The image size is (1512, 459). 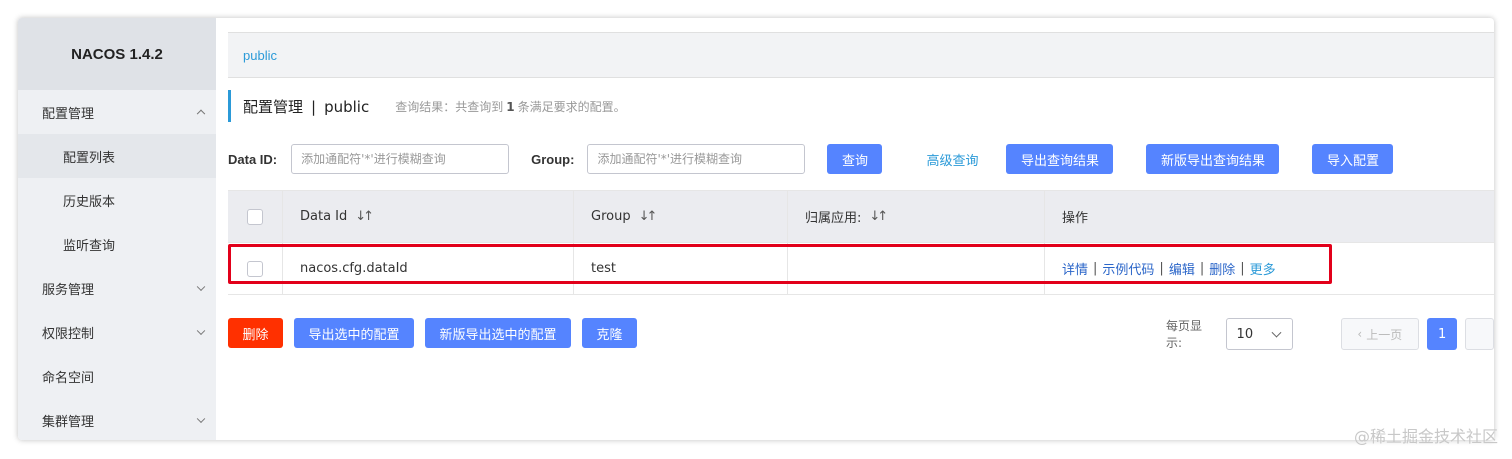 What do you see at coordinates (449, 106) in the screenshot?
I see `result-prefix: 查询结果：共查询到` at bounding box center [449, 106].